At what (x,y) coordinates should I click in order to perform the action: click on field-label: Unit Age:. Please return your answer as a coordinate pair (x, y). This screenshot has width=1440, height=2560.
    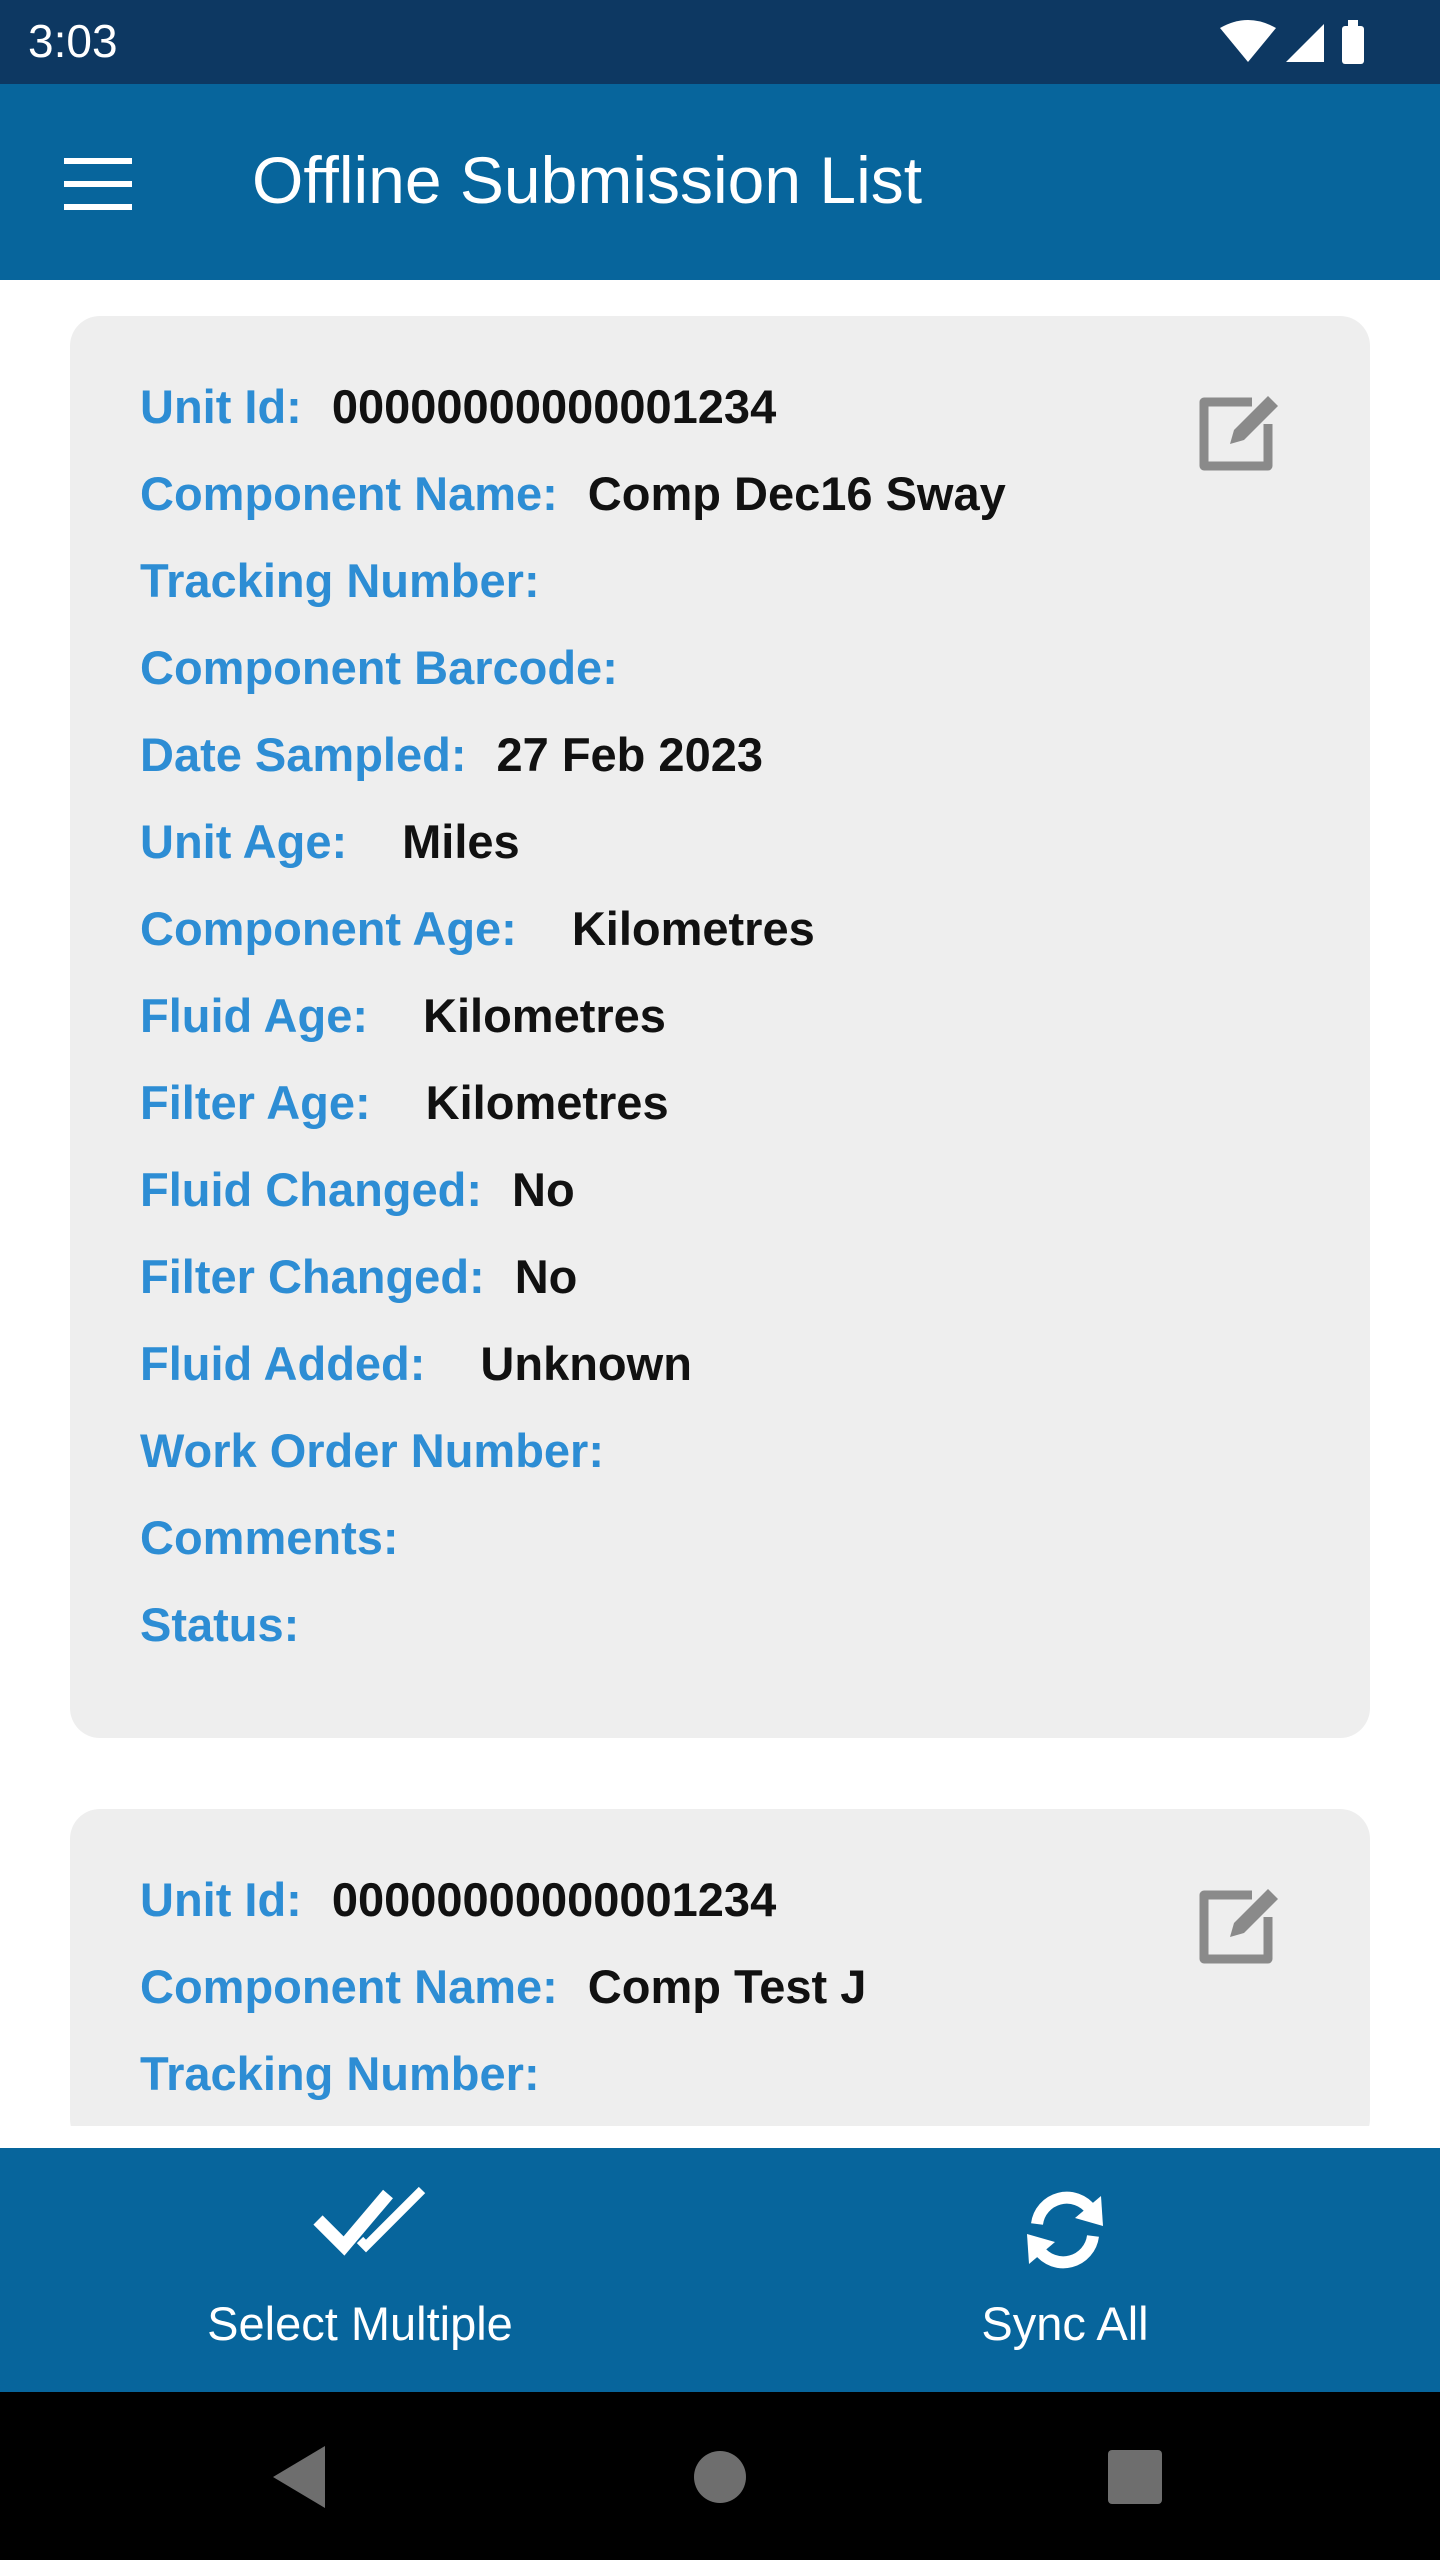
    Looking at the image, I should click on (244, 841).